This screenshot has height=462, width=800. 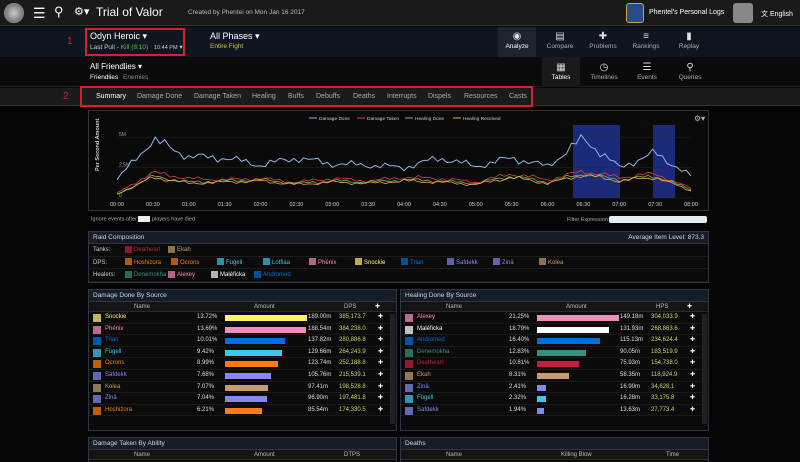 I want to click on col-rate: HPS, so click(x=662, y=307).